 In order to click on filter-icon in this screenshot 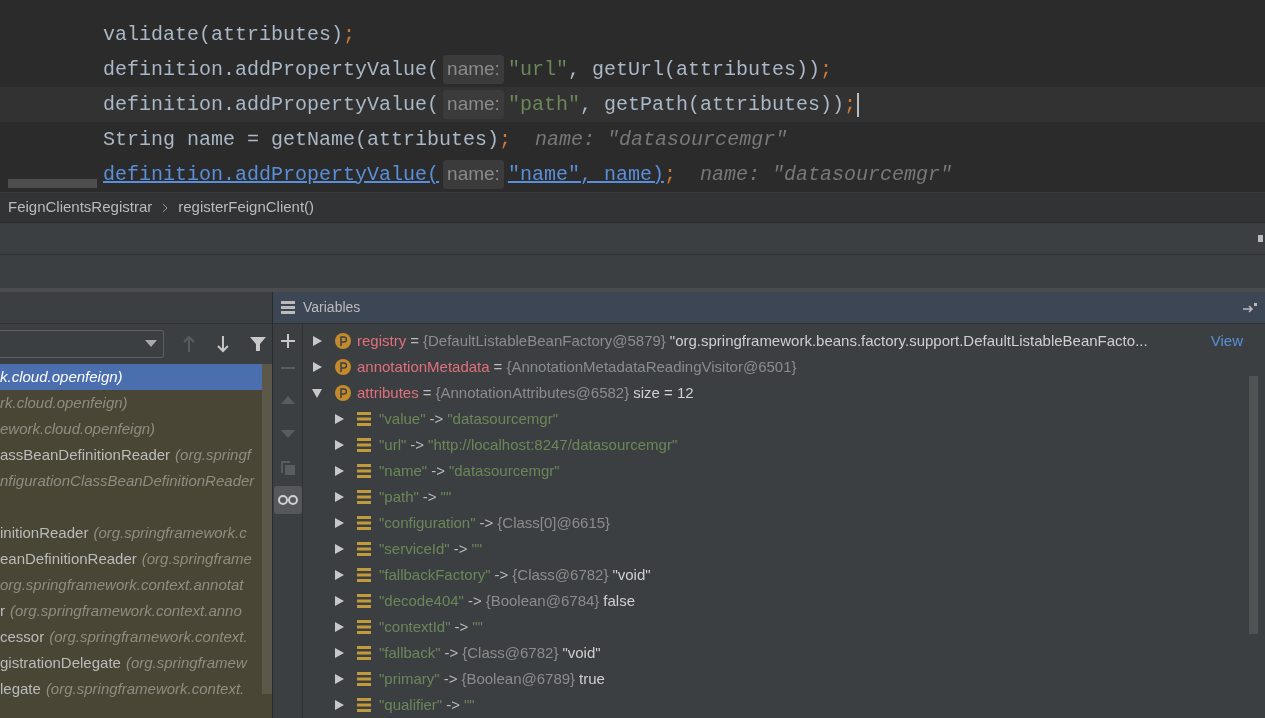, I will do `click(258, 344)`.